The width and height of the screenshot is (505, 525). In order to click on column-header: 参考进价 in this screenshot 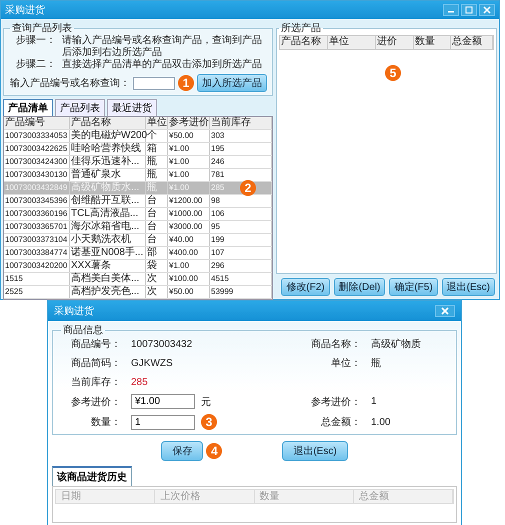, I will do `click(189, 123)`.